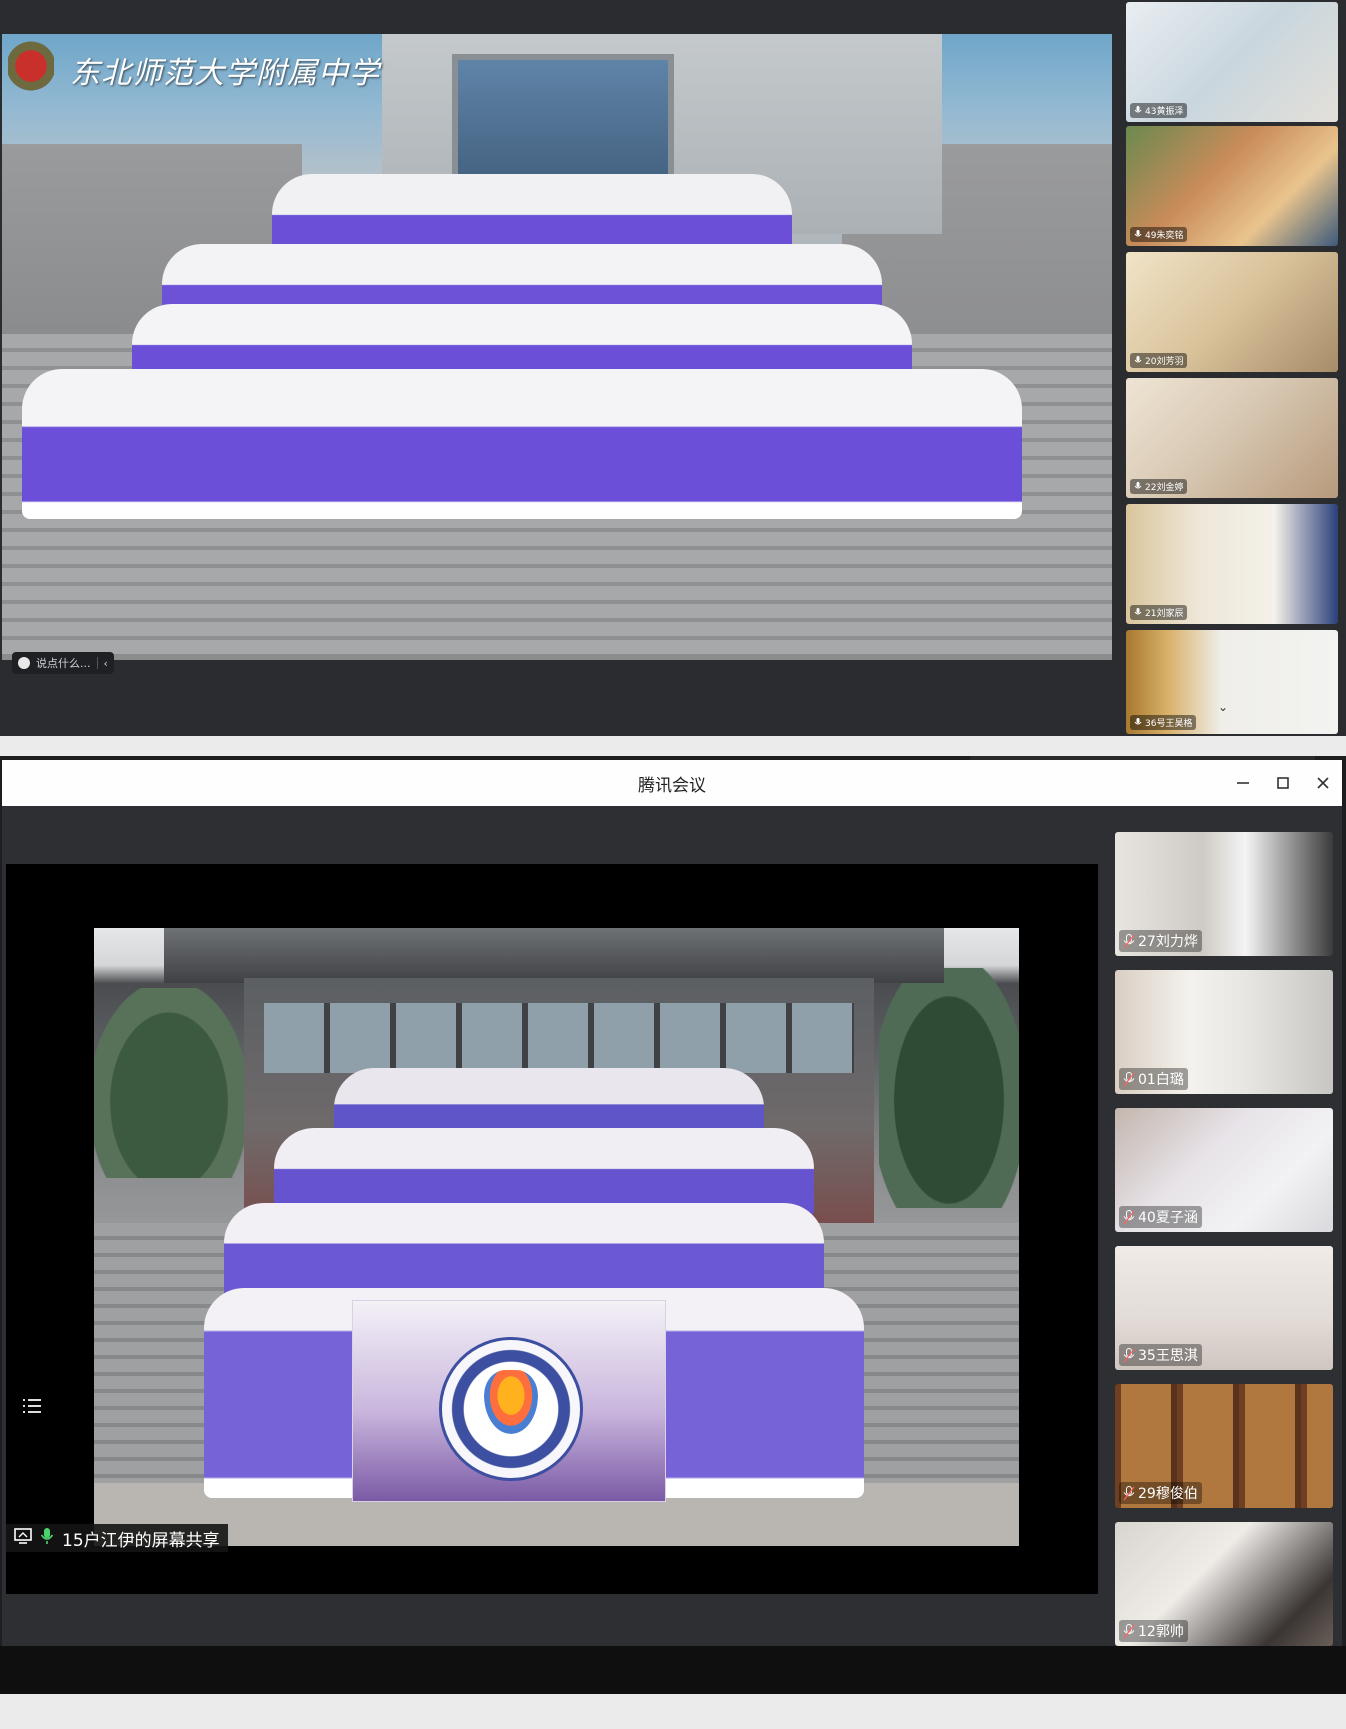 This screenshot has height=1729, width=1346. I want to click on participant-name: 01白璐, so click(1161, 1080).